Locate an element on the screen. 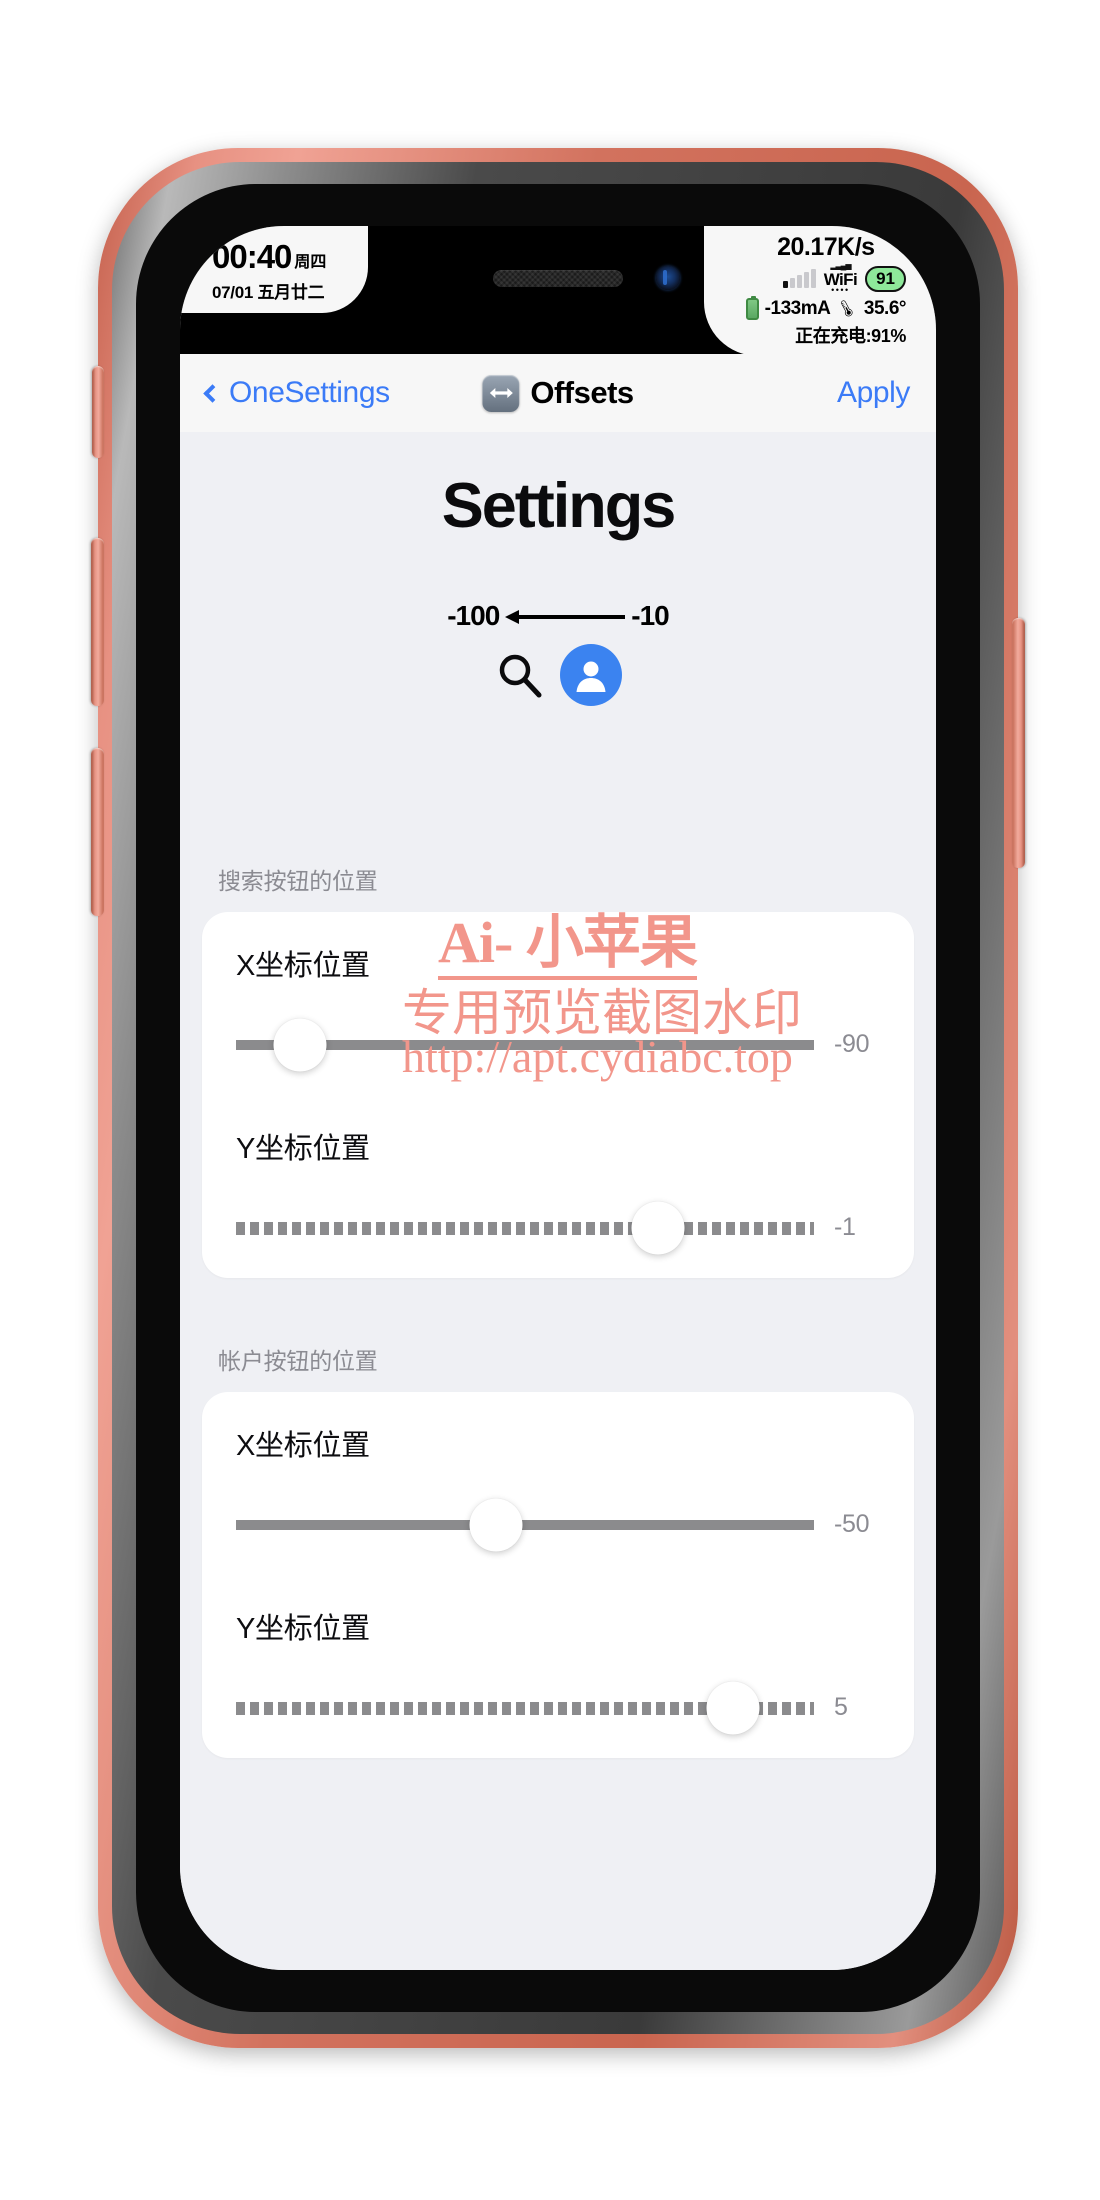 The image size is (1100, 2200). volume-up-button is located at coordinates (97, 622).